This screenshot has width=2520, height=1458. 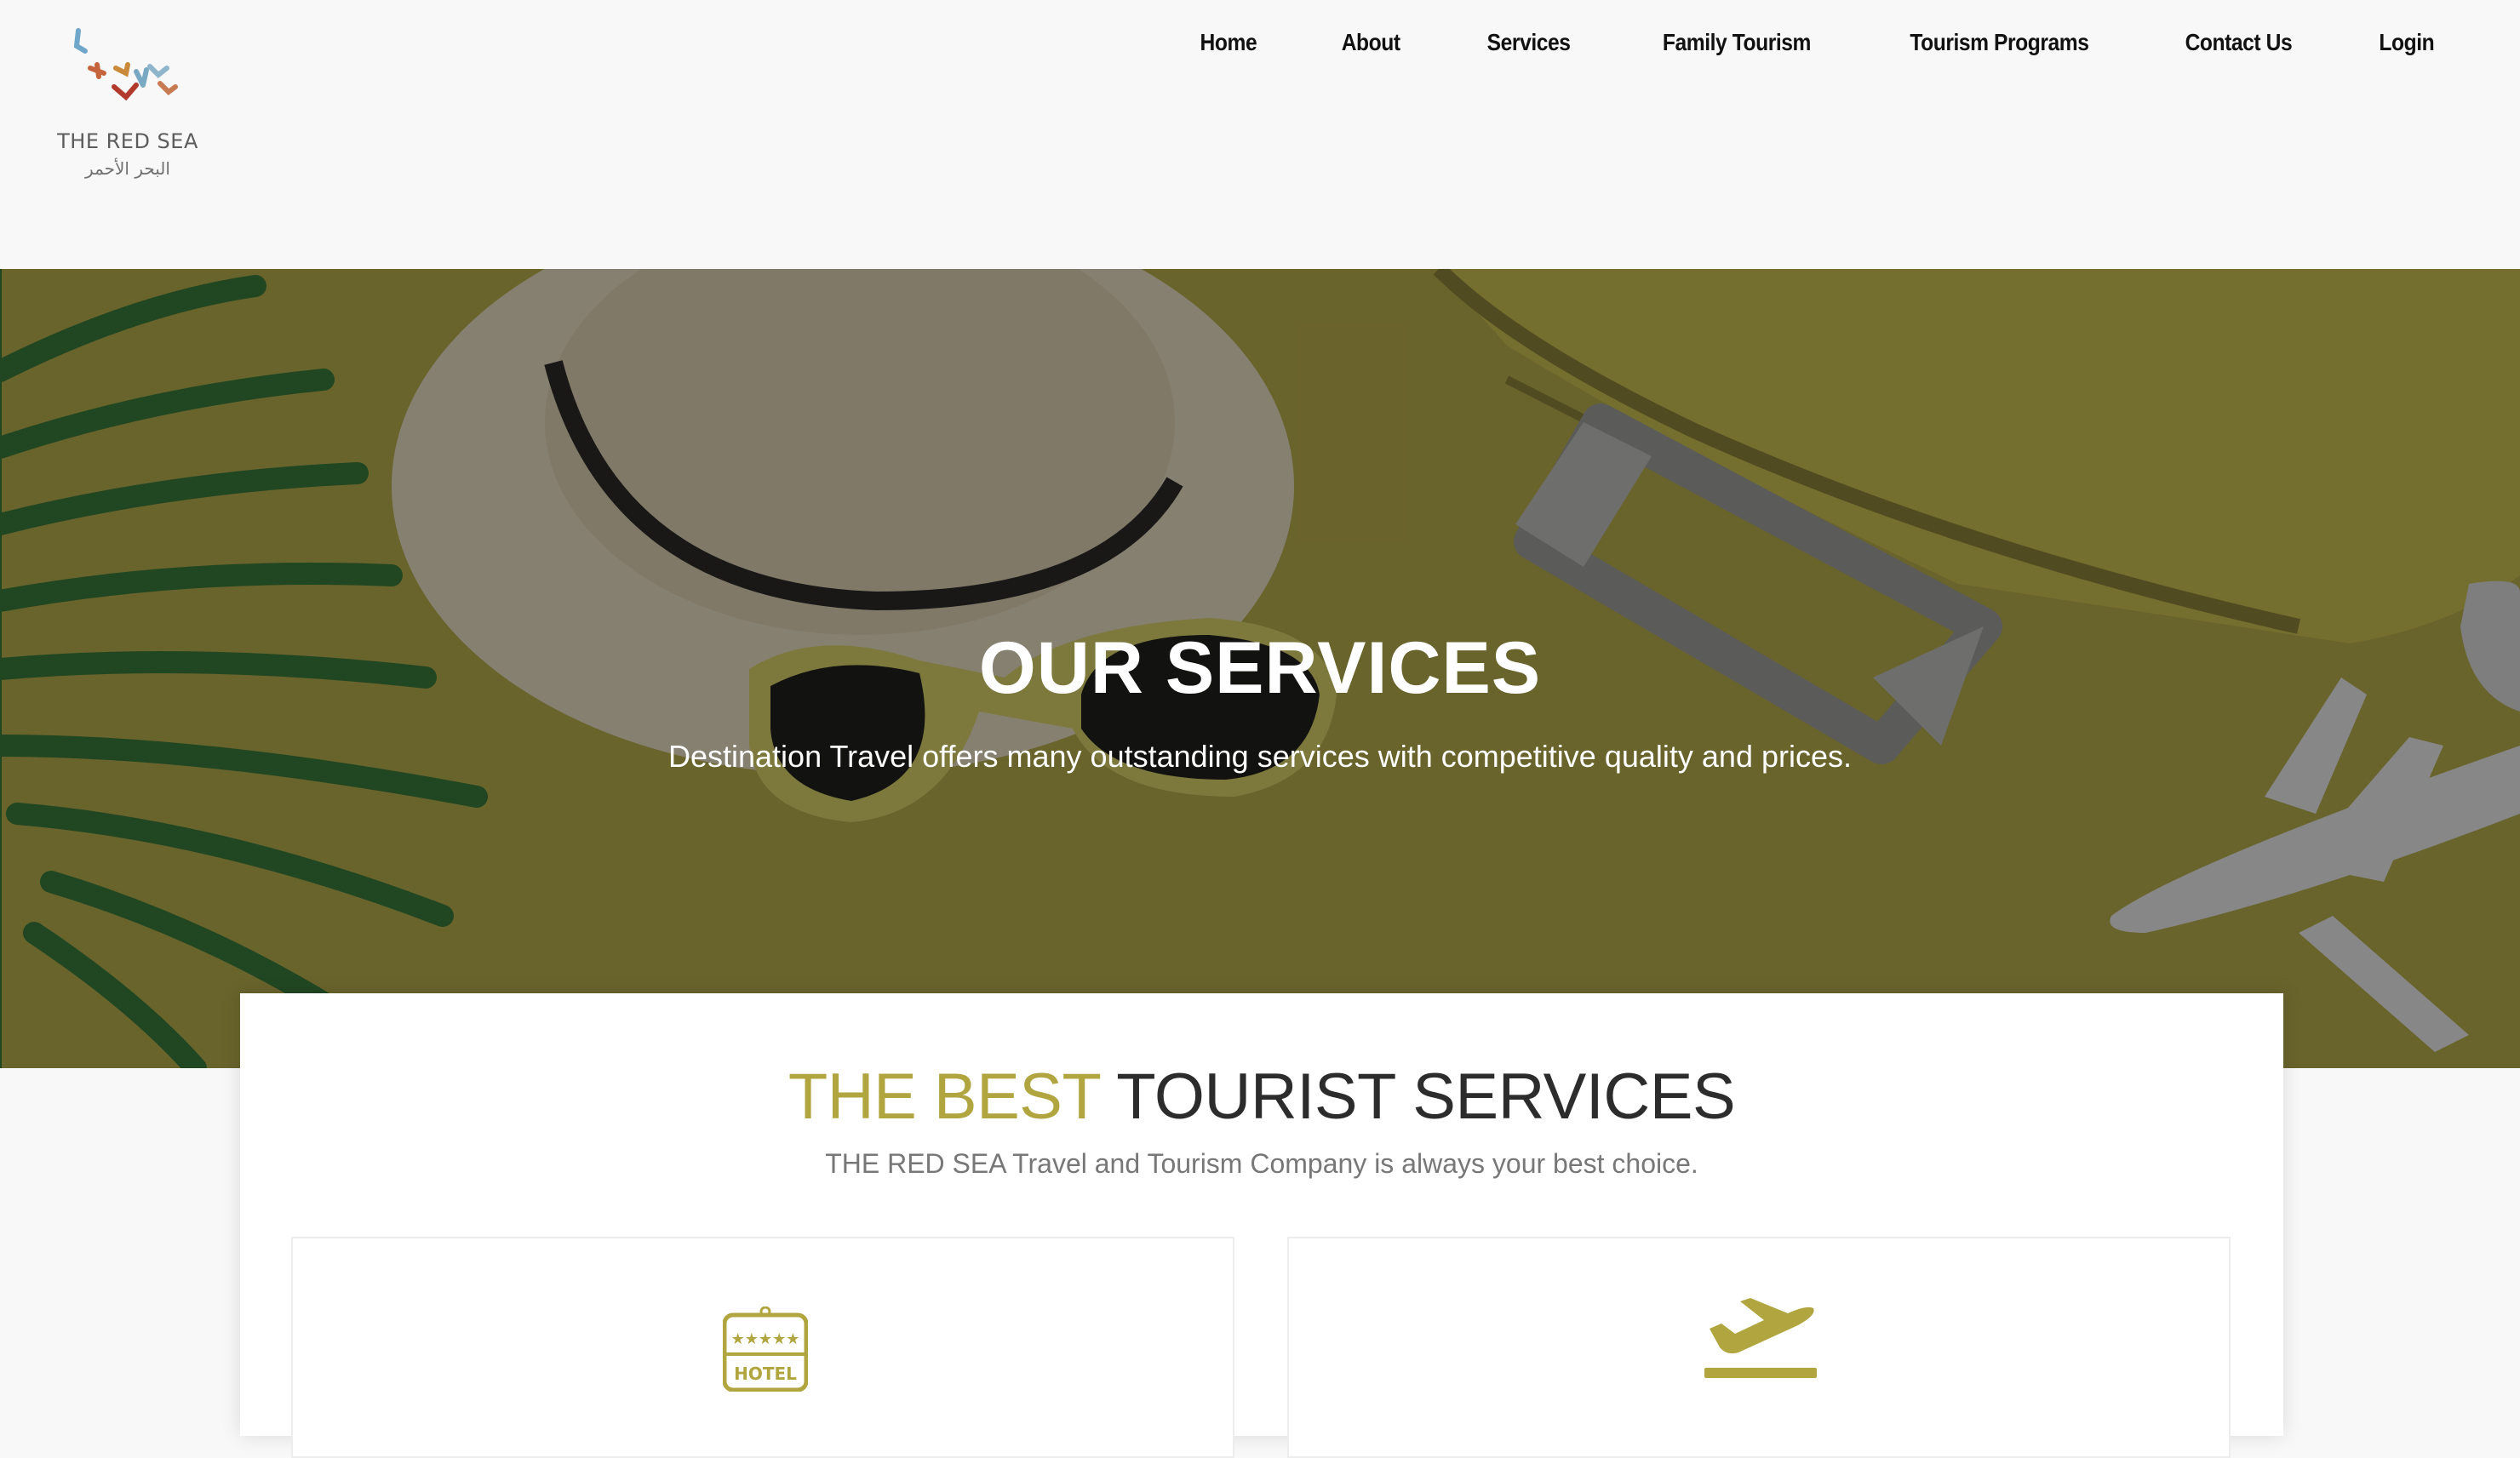 I want to click on section-title-accent: THE BEST, so click(x=945, y=1097).